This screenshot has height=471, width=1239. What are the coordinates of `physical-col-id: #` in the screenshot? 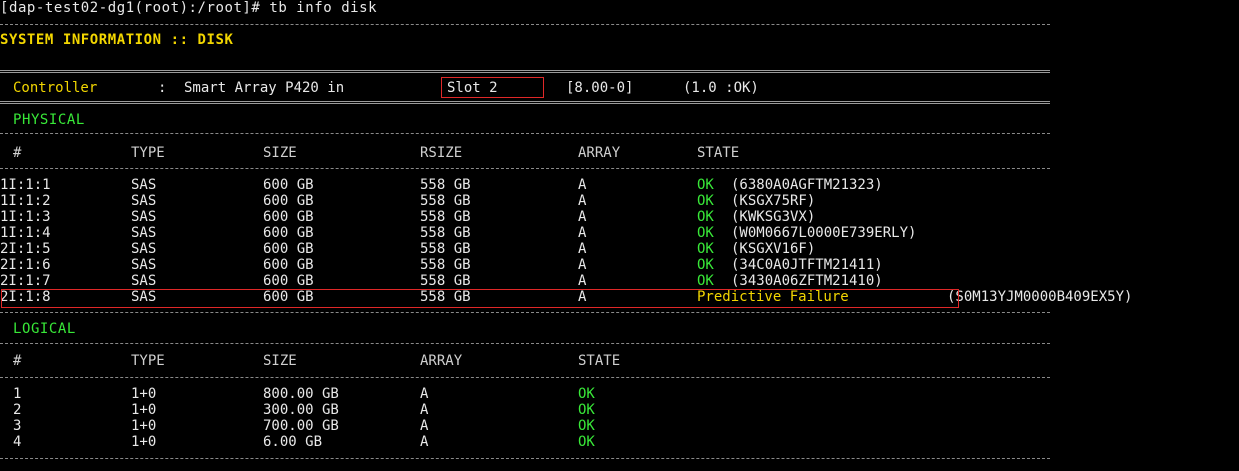 It's located at (17, 153).